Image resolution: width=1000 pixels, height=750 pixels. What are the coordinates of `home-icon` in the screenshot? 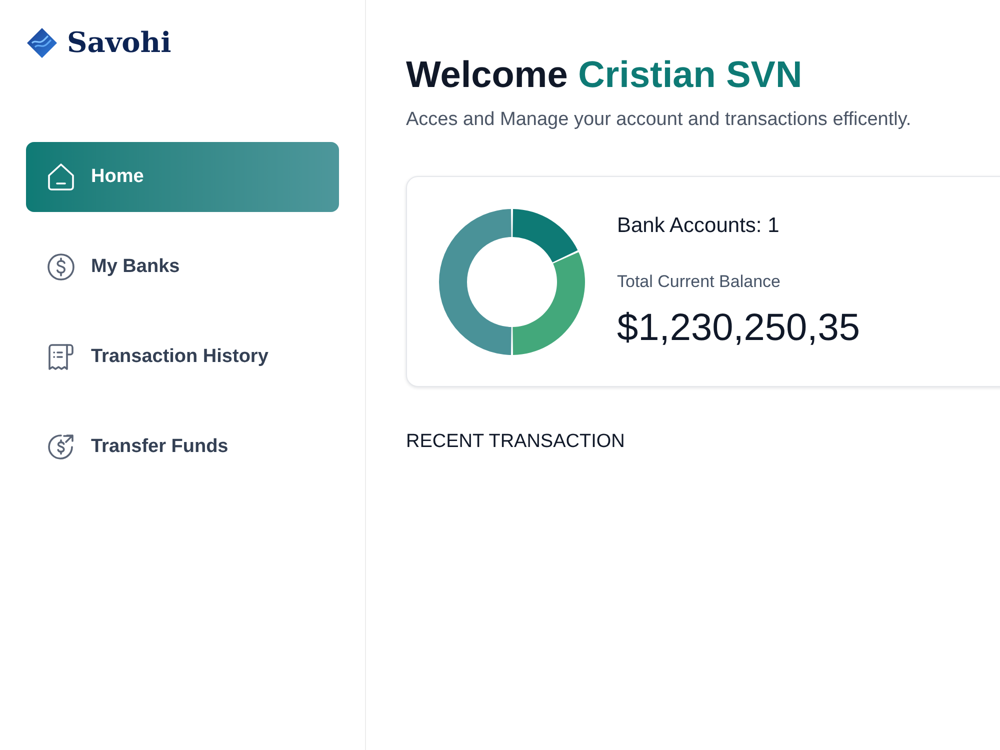 It's located at (61, 177).